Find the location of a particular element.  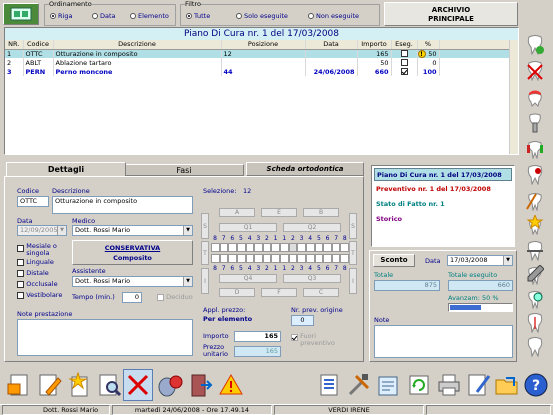

tooth-add-icon is located at coordinates (535, 45).